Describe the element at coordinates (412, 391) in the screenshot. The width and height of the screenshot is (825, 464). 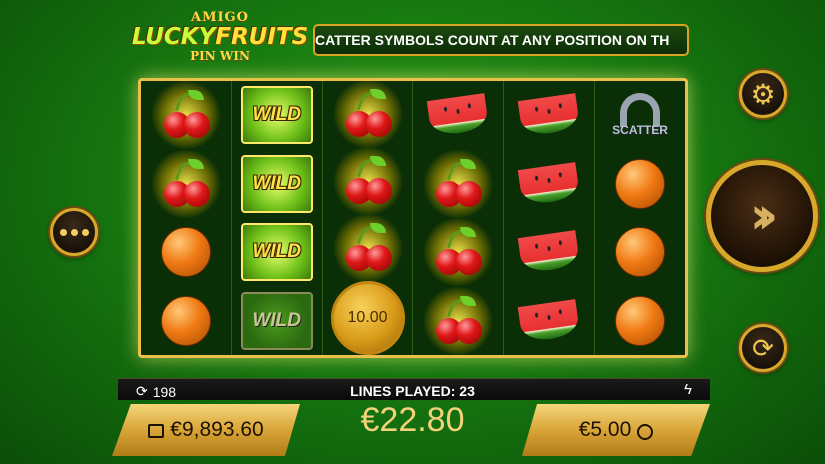
I see `lines-played-label: LINES PLAYED: 23` at that location.